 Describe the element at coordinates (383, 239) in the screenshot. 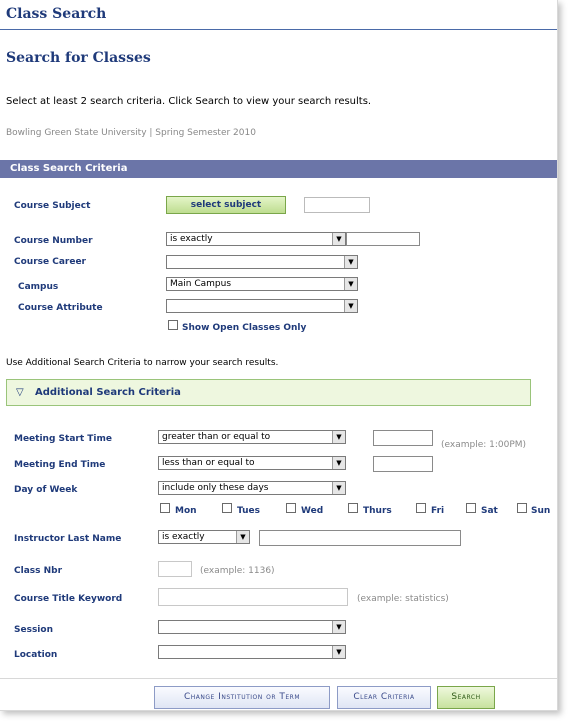

I see `course-number-input` at that location.